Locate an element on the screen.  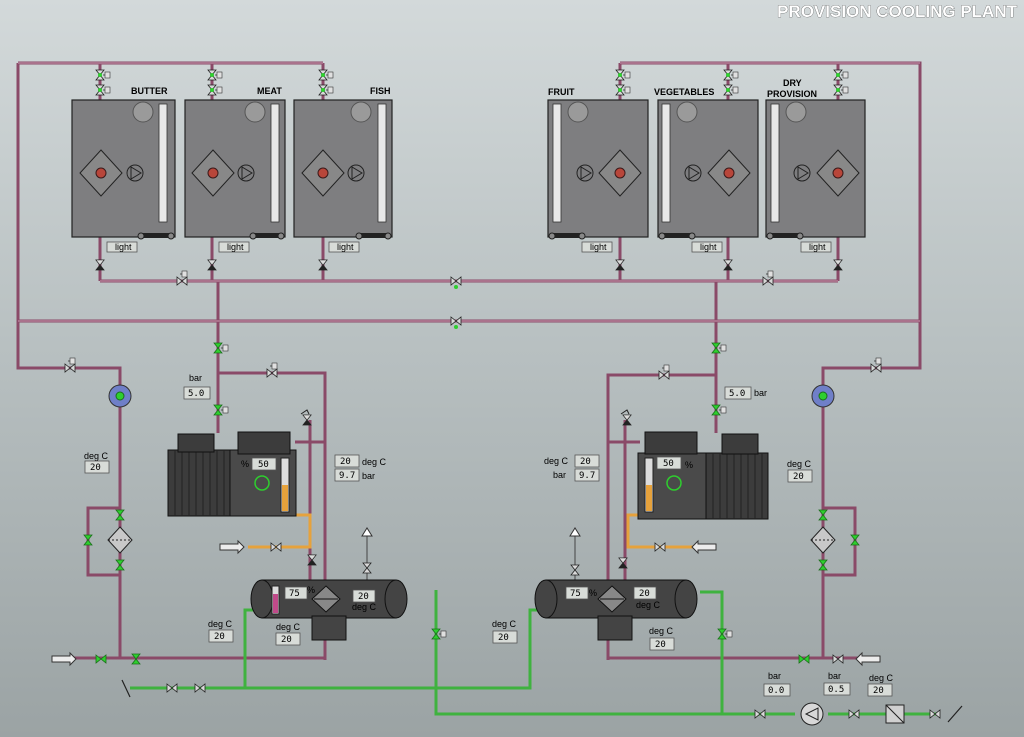
right-inlet-label: deg C is located at coordinates (799, 464).